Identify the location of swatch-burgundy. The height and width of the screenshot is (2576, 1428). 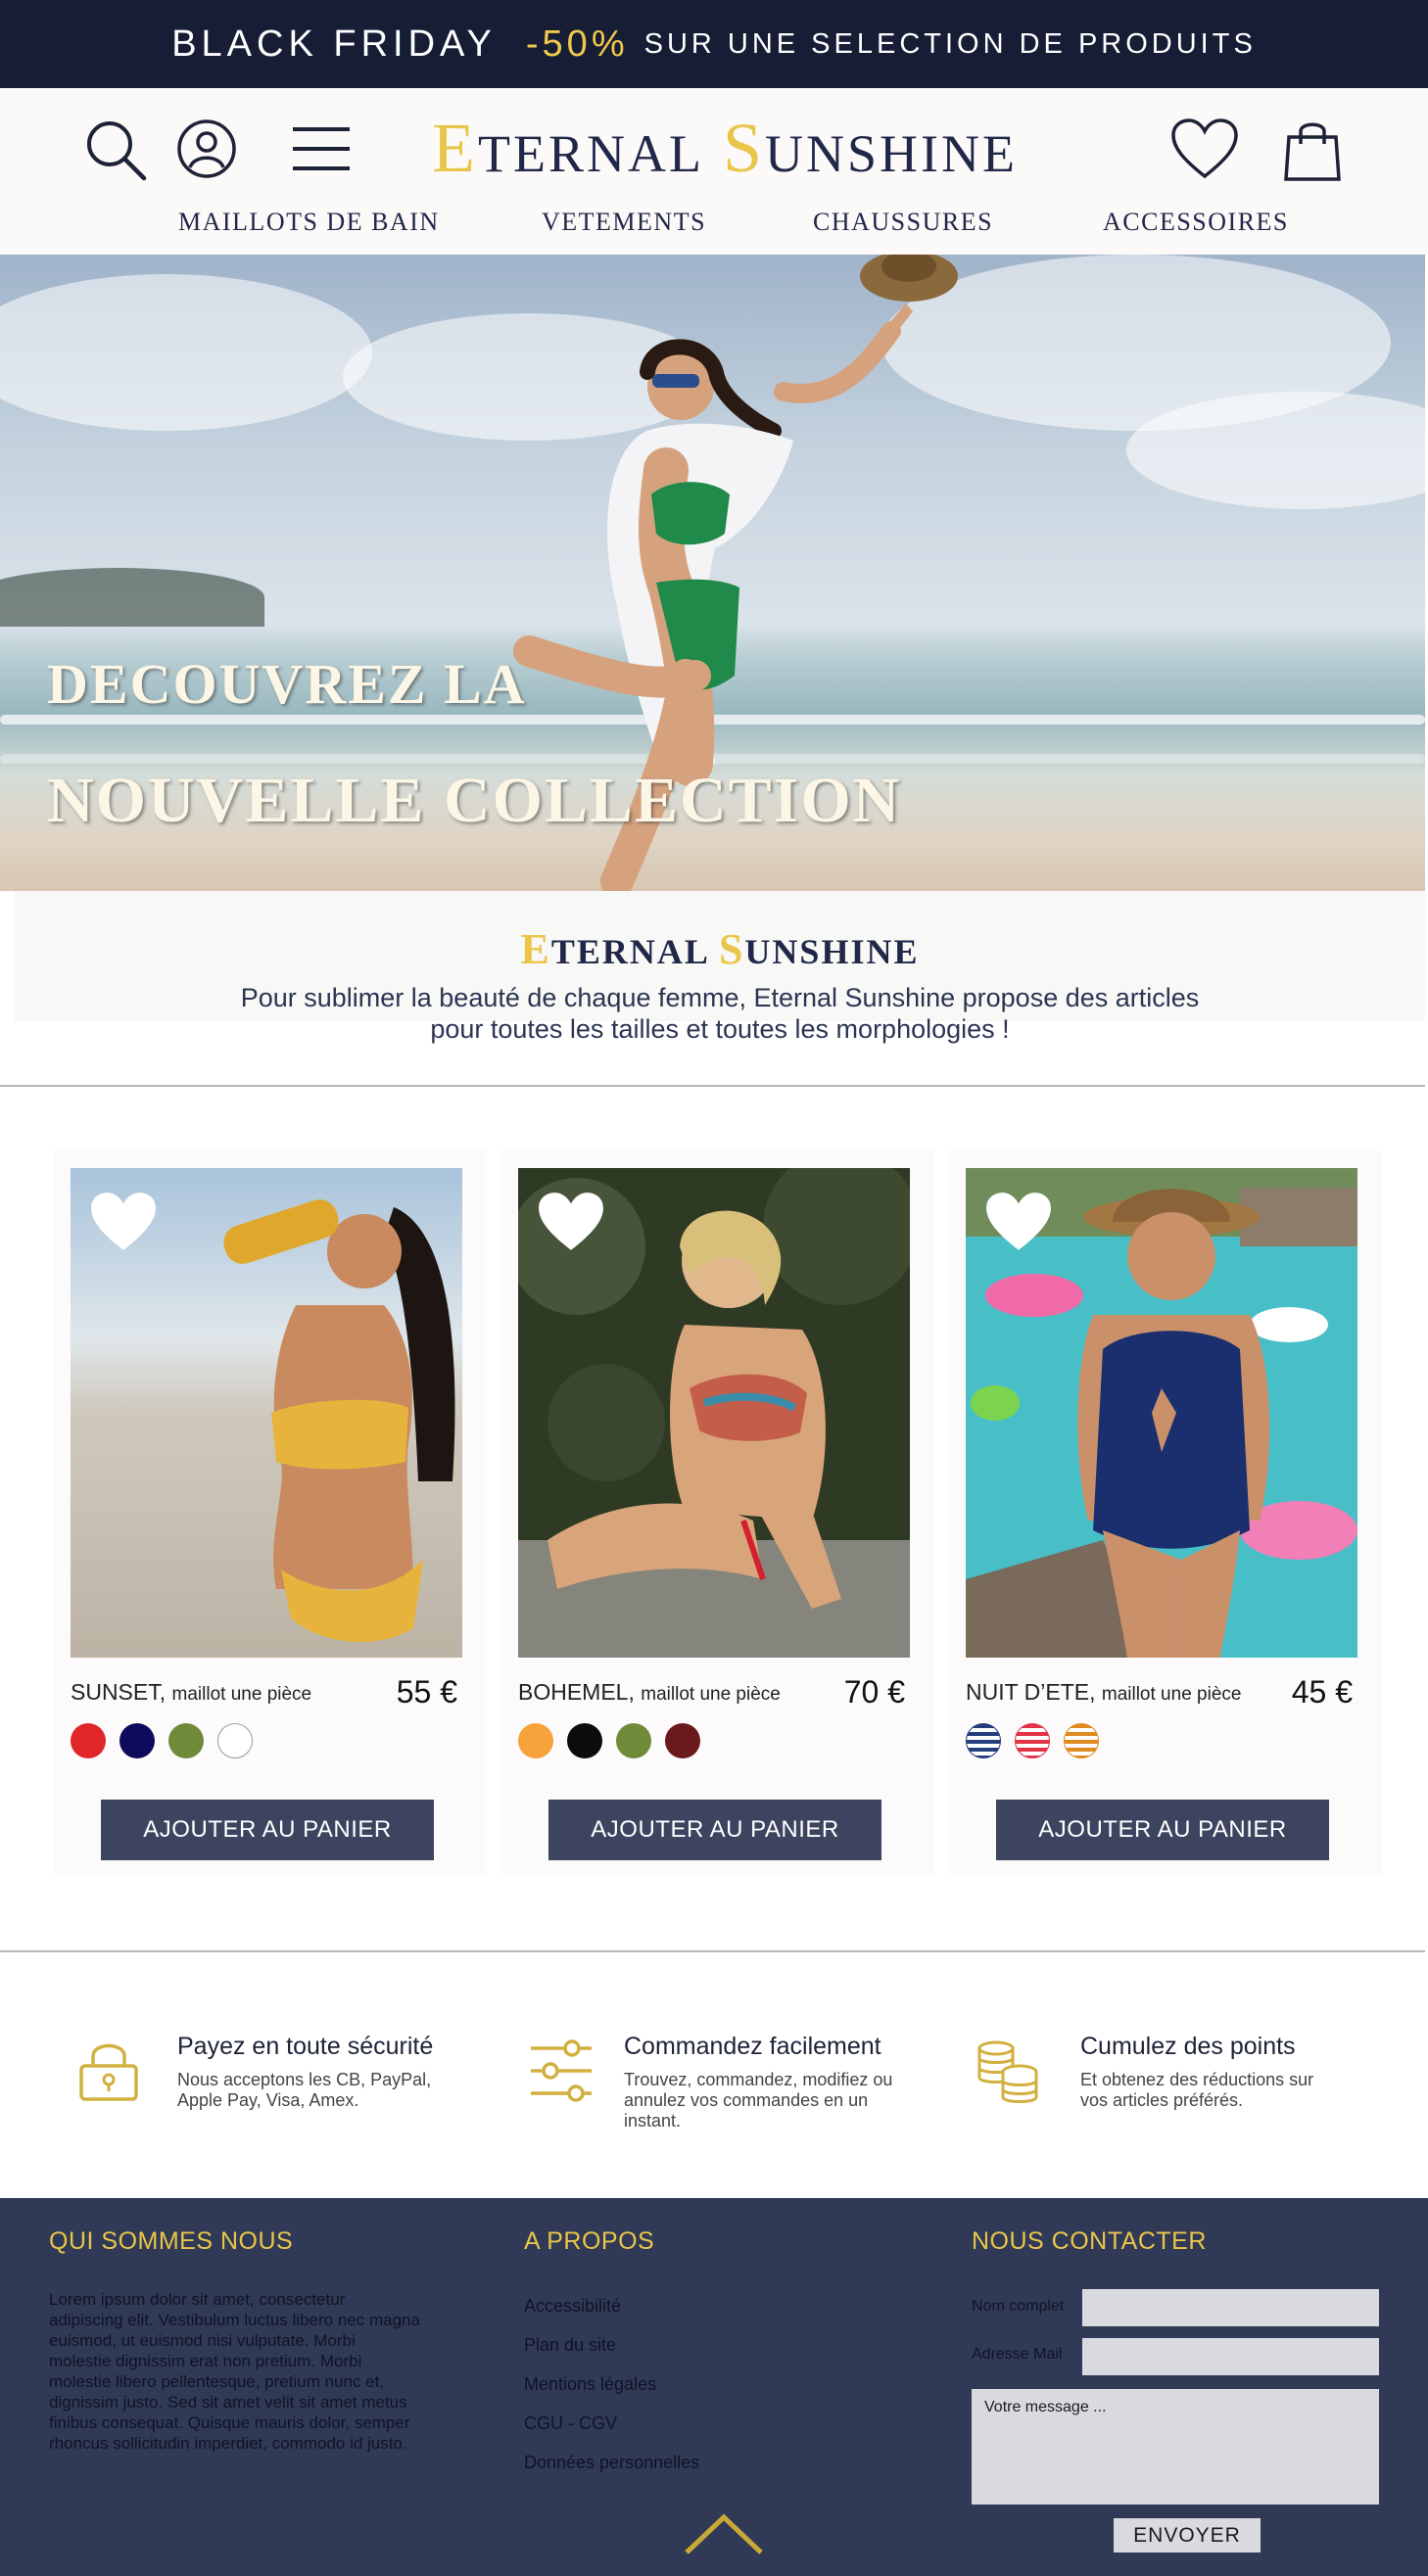
(682, 1741).